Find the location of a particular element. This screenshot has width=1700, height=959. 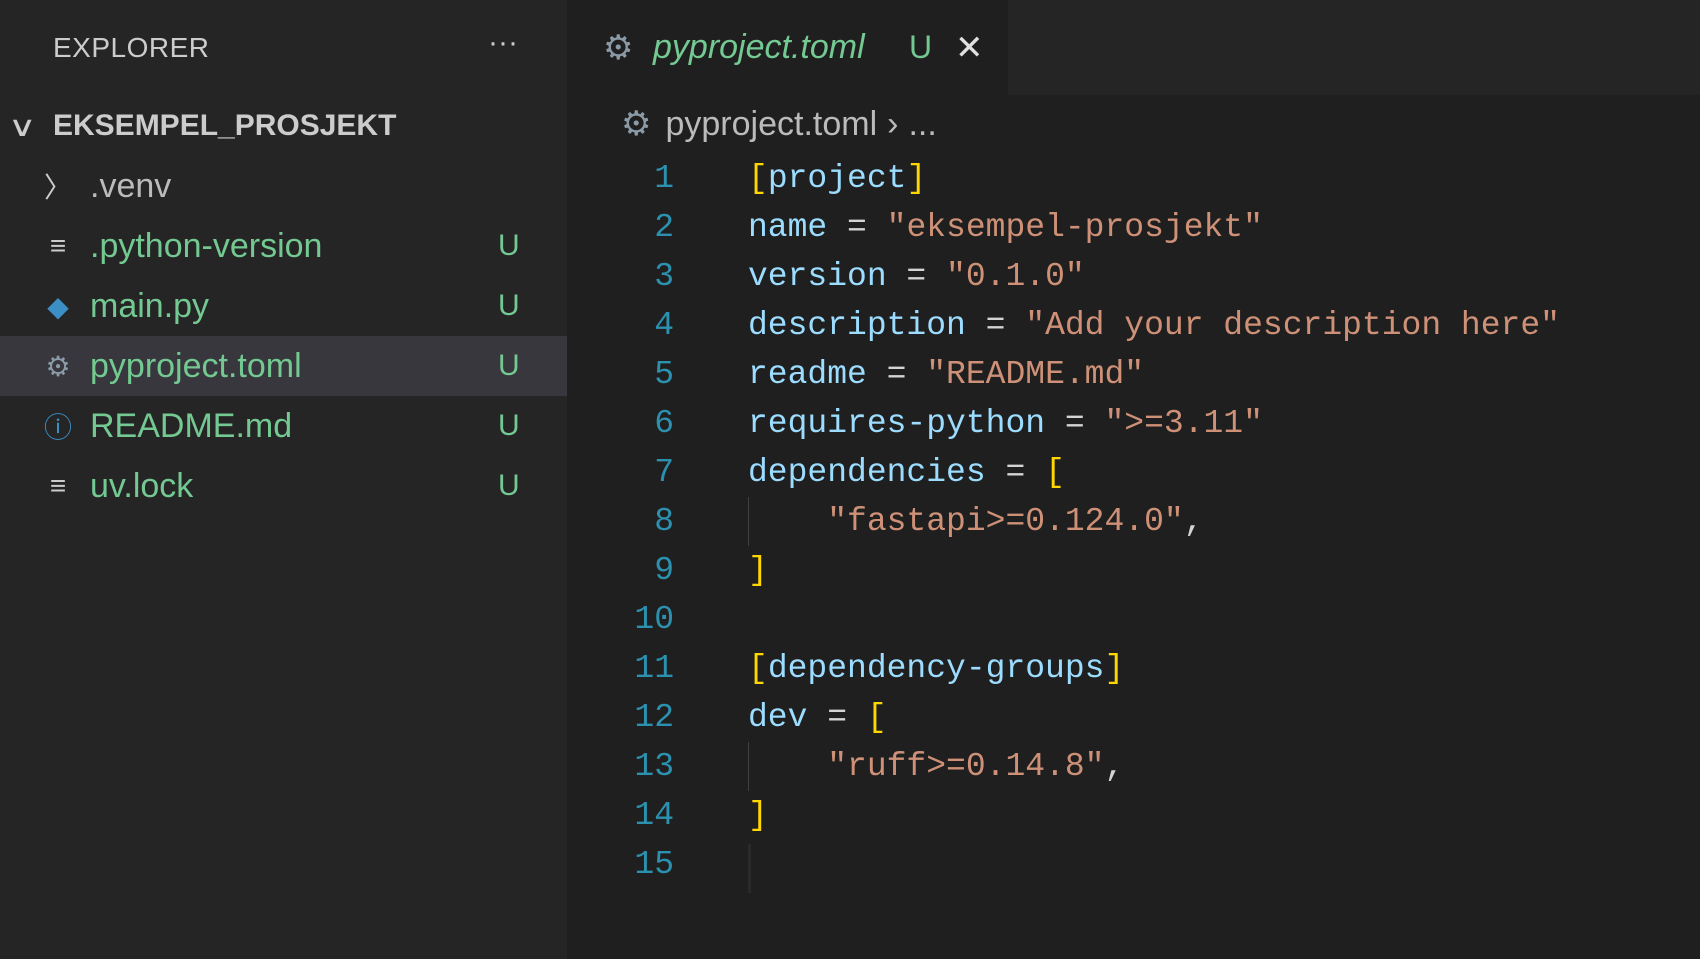

tree-item-python-version: ≡ .python-version U is located at coordinates (283, 246).